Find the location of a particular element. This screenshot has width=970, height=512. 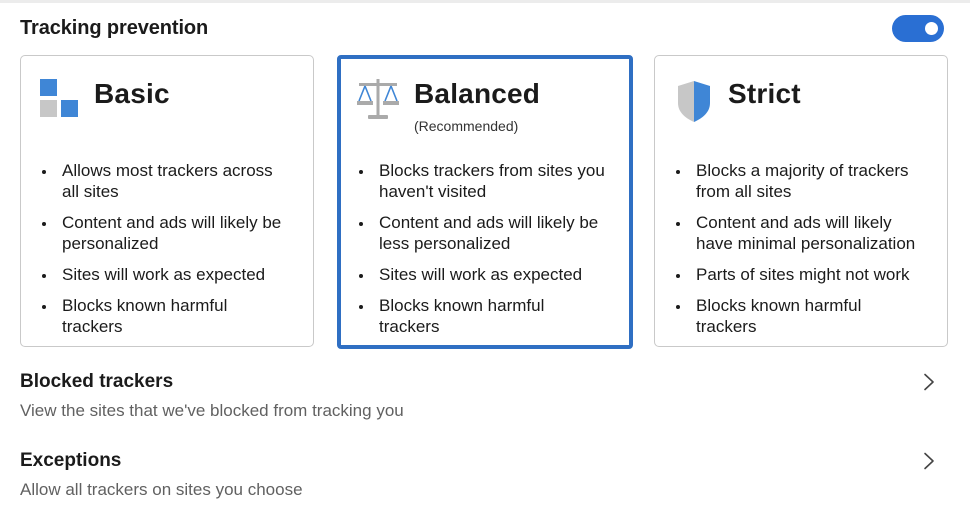

toggle-knob is located at coordinates (931, 28).